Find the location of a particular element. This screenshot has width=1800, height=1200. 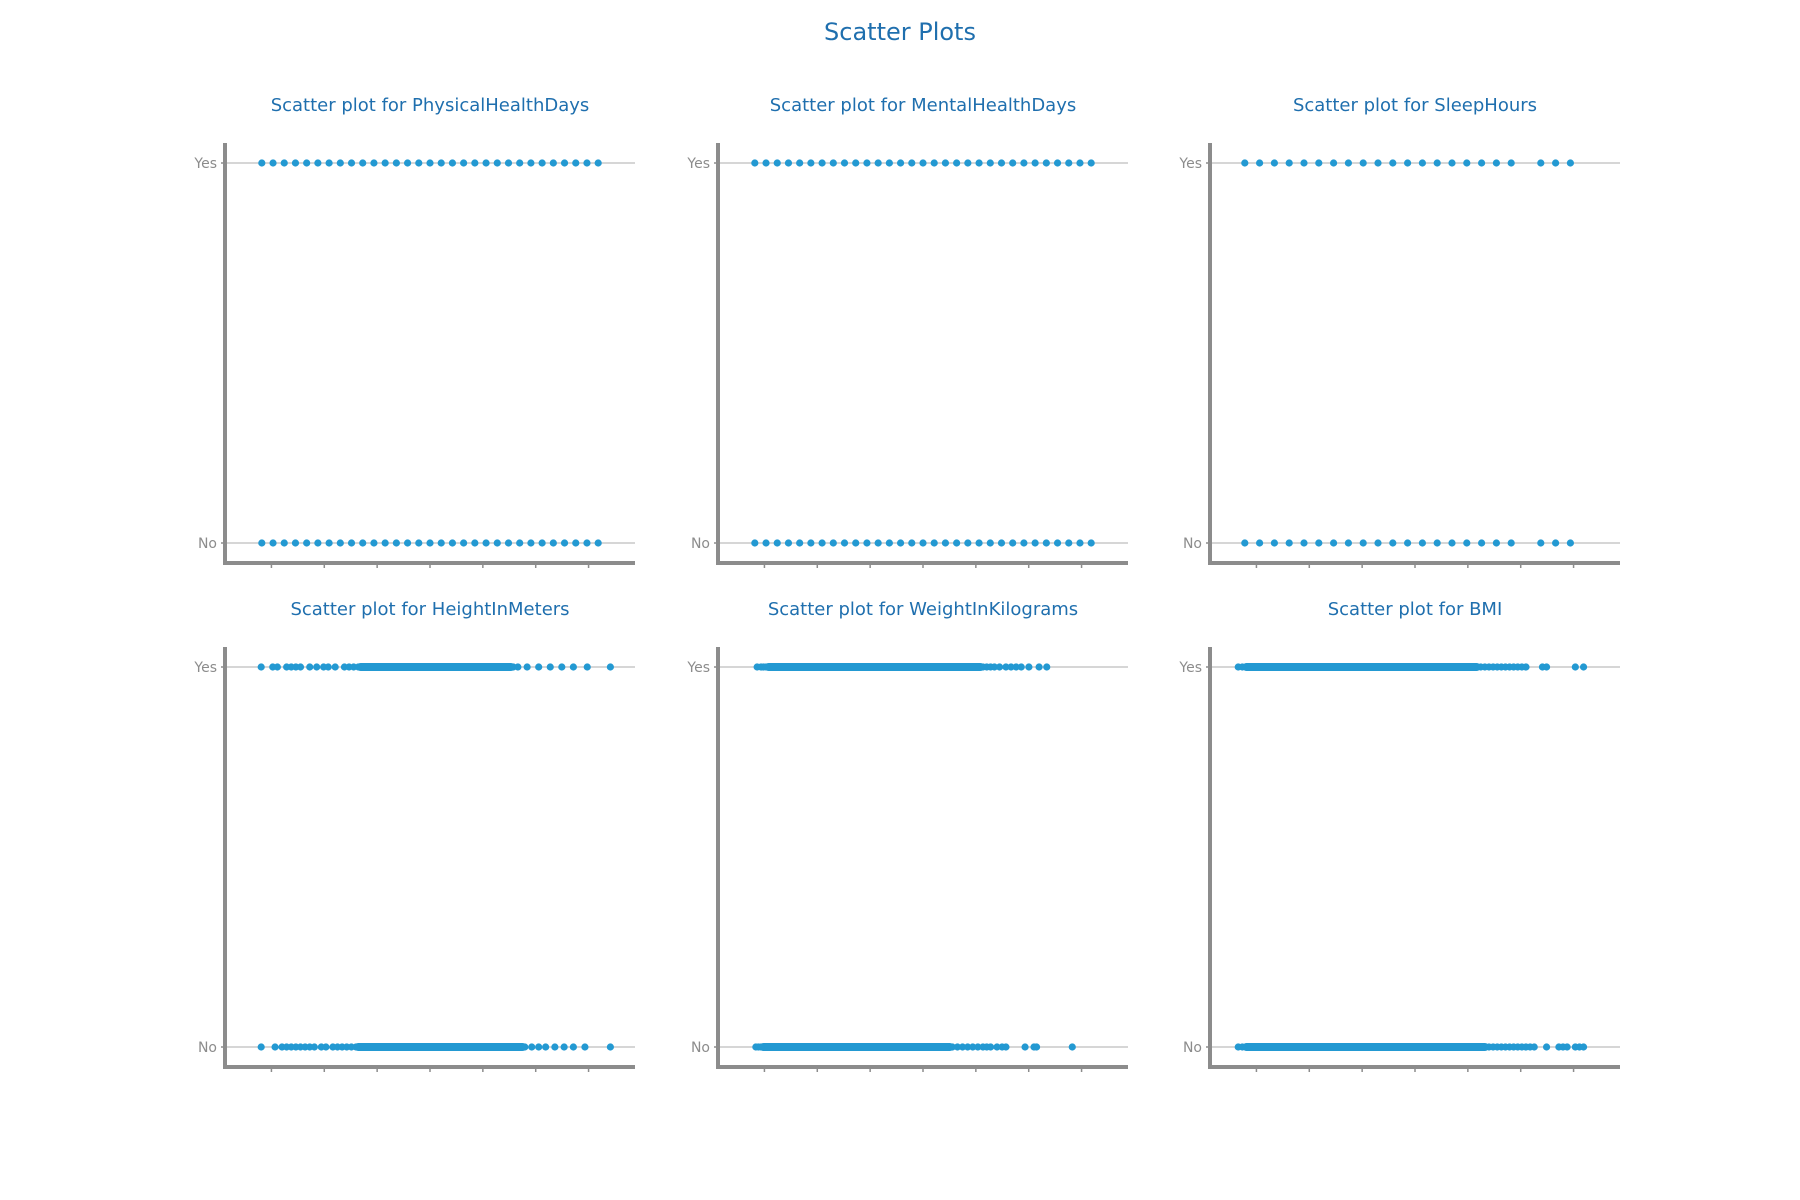

scatter-panel-6: Scatter plot for BMI No Yes is located at coordinates (1399, 835).